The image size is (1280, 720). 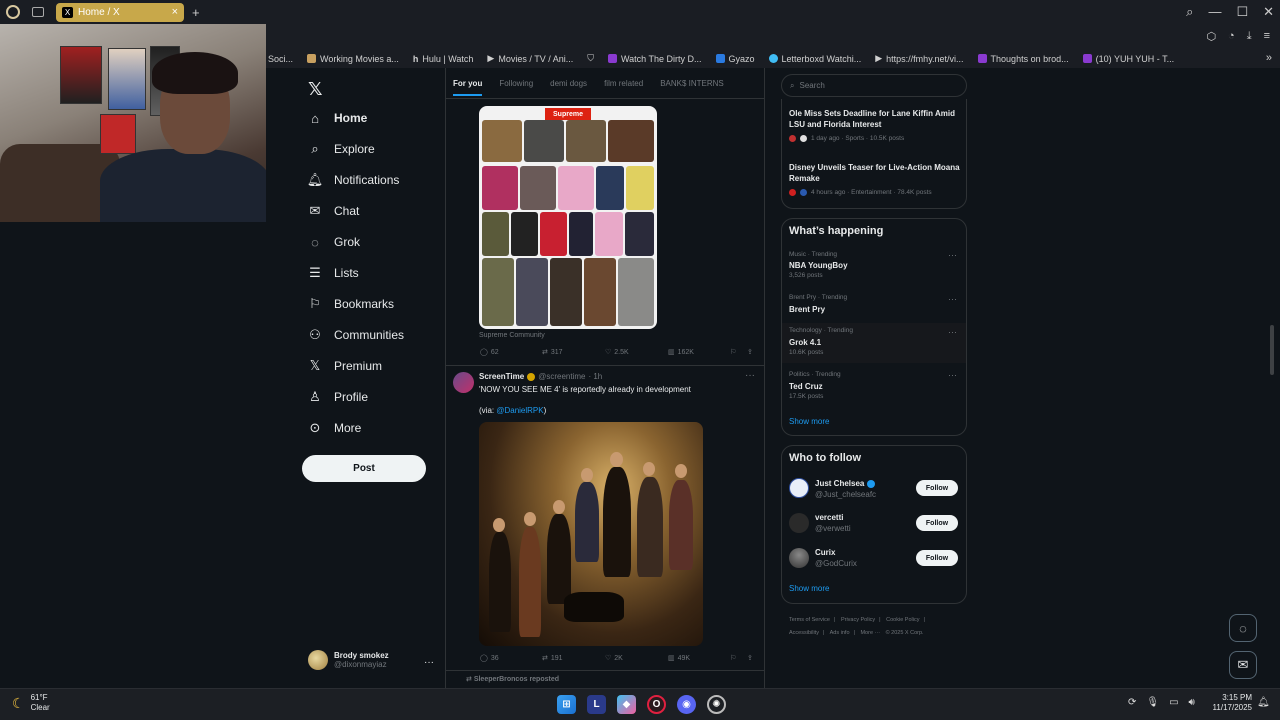 What do you see at coordinates (636, 352) in the screenshot?
I see `like-button: ♡ 2.5K` at bounding box center [636, 352].